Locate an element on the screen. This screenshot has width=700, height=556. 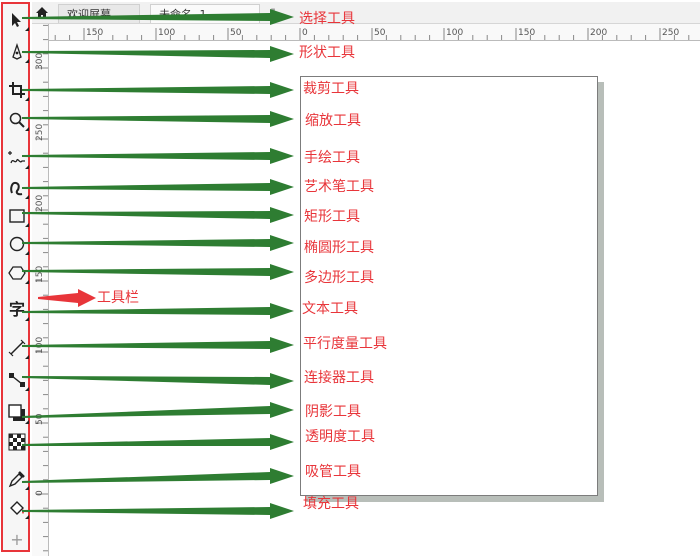
rectangle-tool-arrow is located at coordinates (158, 215).